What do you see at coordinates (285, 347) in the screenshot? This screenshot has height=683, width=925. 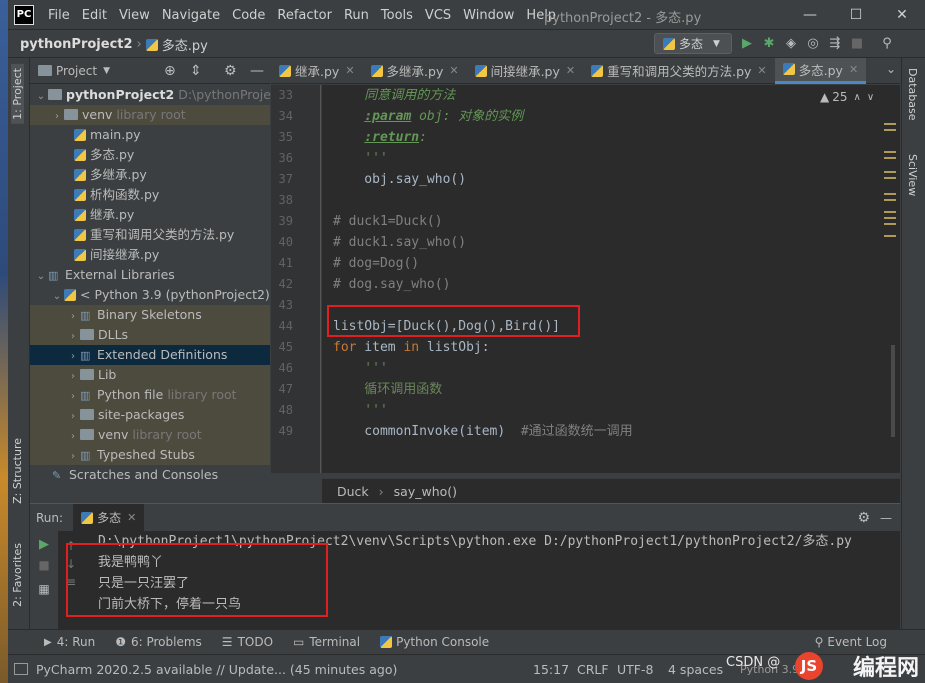 I see `line-number: 45` at bounding box center [285, 347].